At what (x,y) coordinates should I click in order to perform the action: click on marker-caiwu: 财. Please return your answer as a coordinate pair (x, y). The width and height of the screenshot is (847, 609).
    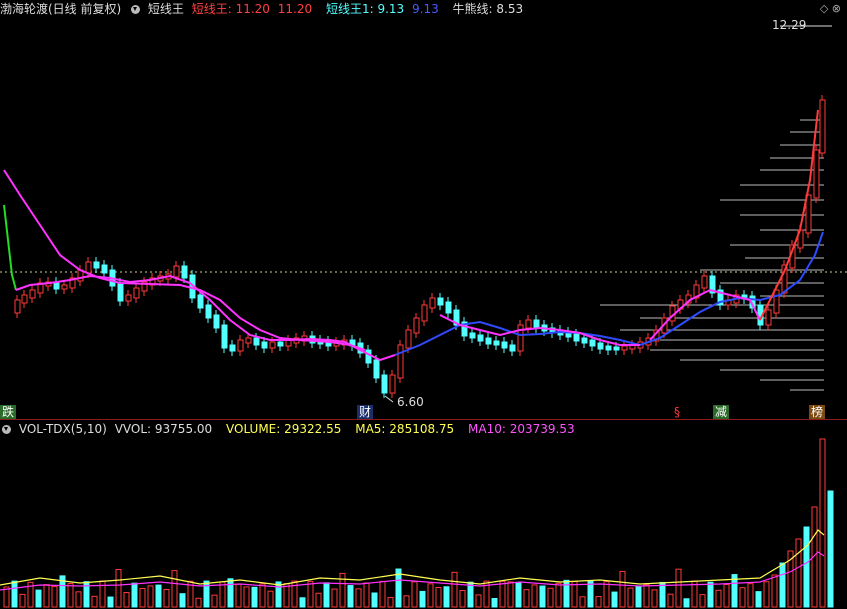
    Looking at the image, I should click on (365, 412).